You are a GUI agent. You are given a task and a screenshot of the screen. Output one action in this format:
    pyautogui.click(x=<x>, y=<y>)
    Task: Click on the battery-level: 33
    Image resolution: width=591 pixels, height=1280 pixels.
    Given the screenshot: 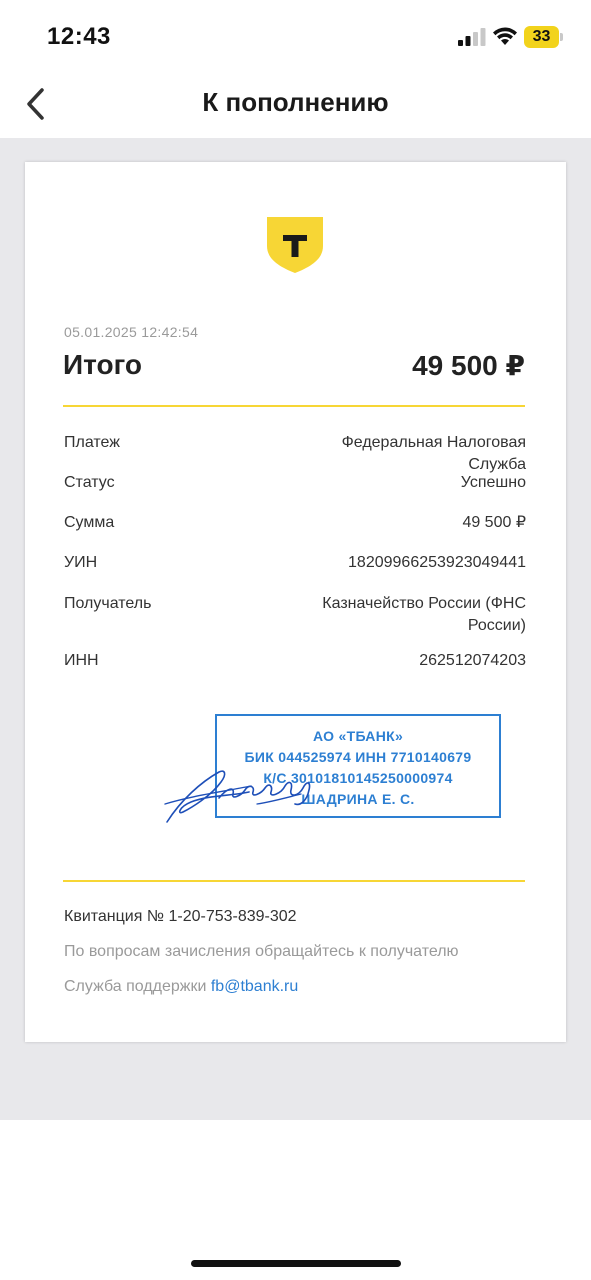 What is the action you would take?
    pyautogui.click(x=541, y=36)
    